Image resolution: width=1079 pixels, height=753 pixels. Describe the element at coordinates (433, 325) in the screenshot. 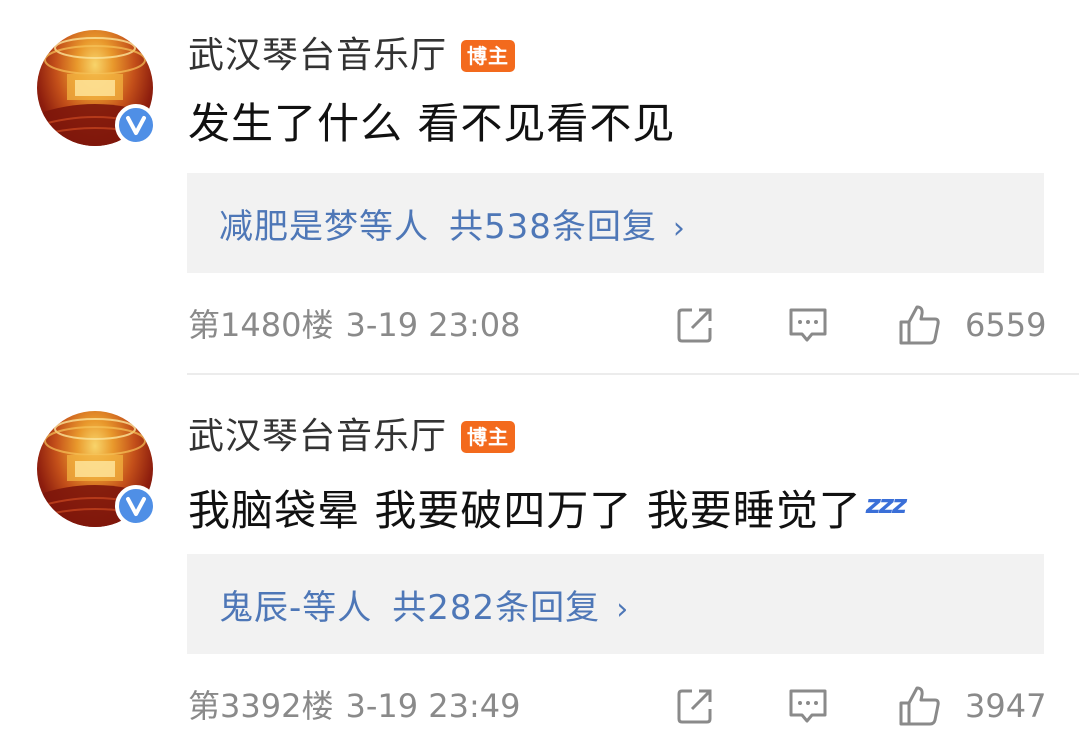

I see `comment-time: 3-19 23:08` at that location.